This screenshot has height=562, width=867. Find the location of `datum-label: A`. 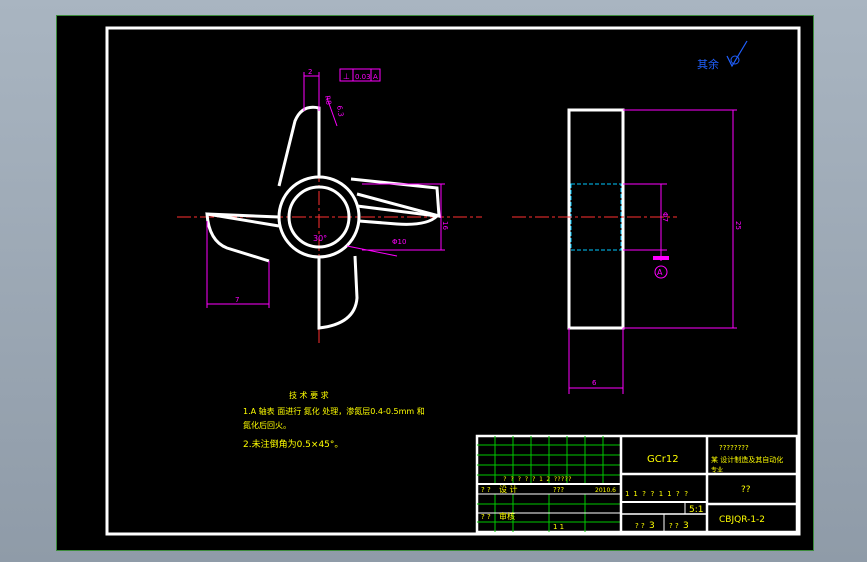

datum-label: A is located at coordinates (660, 272).